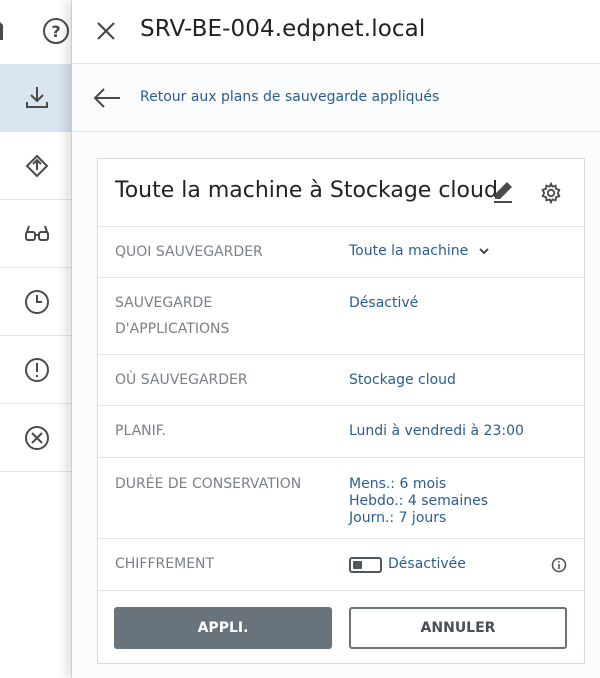  I want to click on panel-header: SRV-BE-004.edpnet.local, so click(336, 32).